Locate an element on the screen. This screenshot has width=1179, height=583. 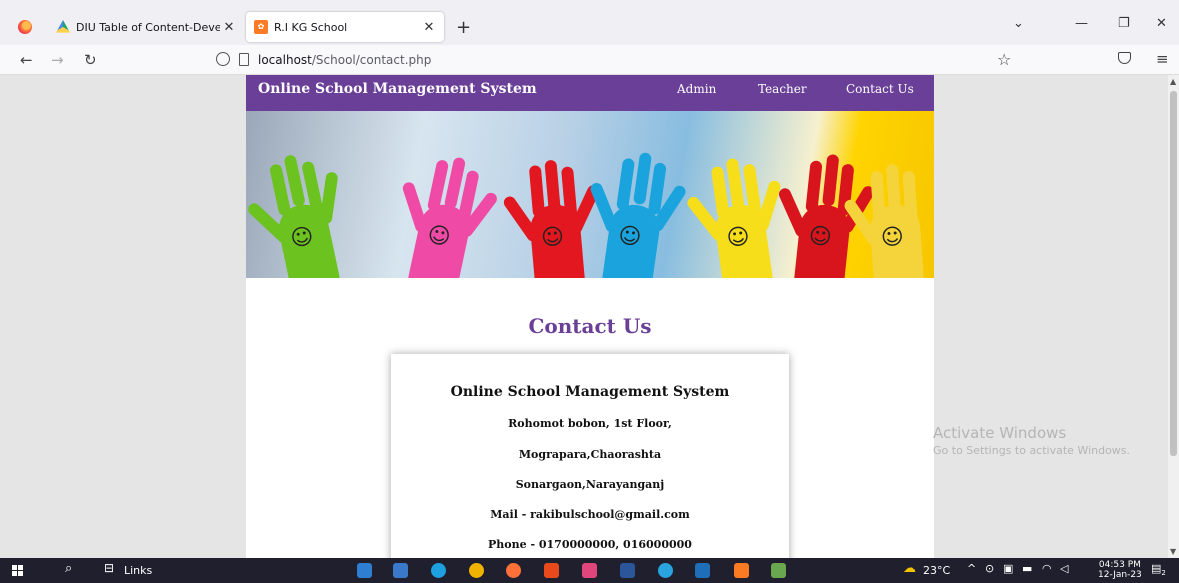
close-window-button: ✕ is located at coordinates (1161, 23).